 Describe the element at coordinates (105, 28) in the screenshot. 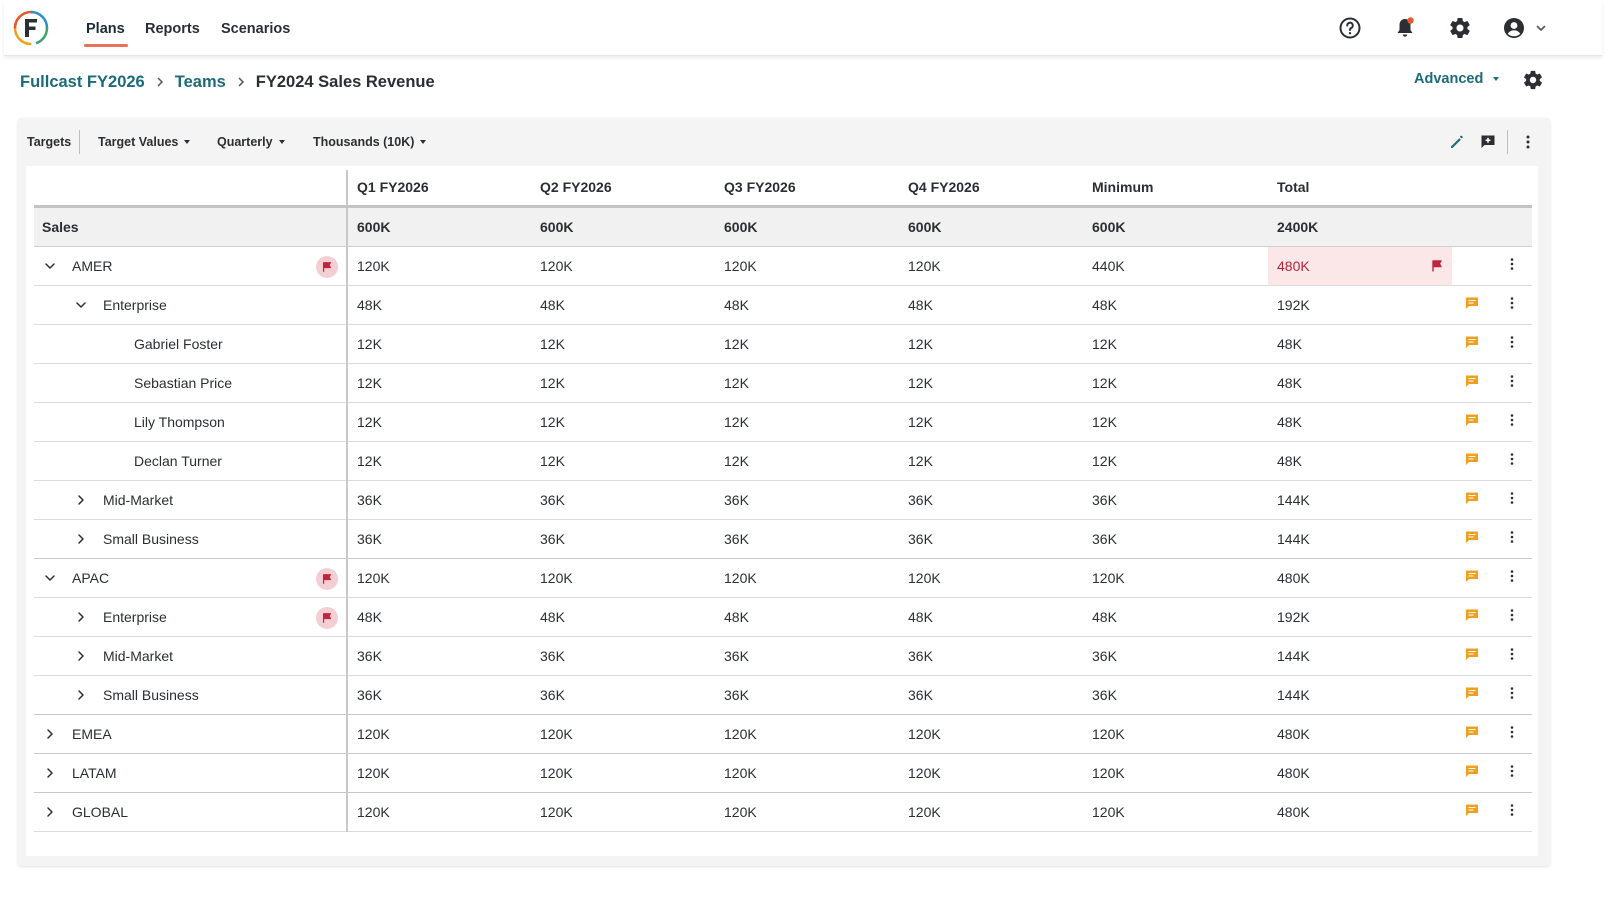

I see `tab-plans: Plans` at that location.